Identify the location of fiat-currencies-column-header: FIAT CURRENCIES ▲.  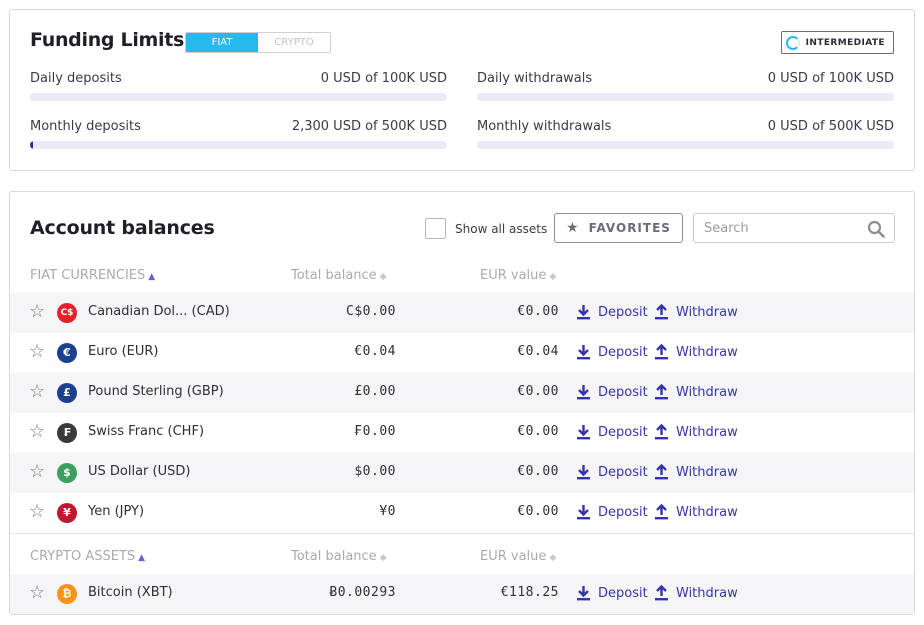
(92, 275).